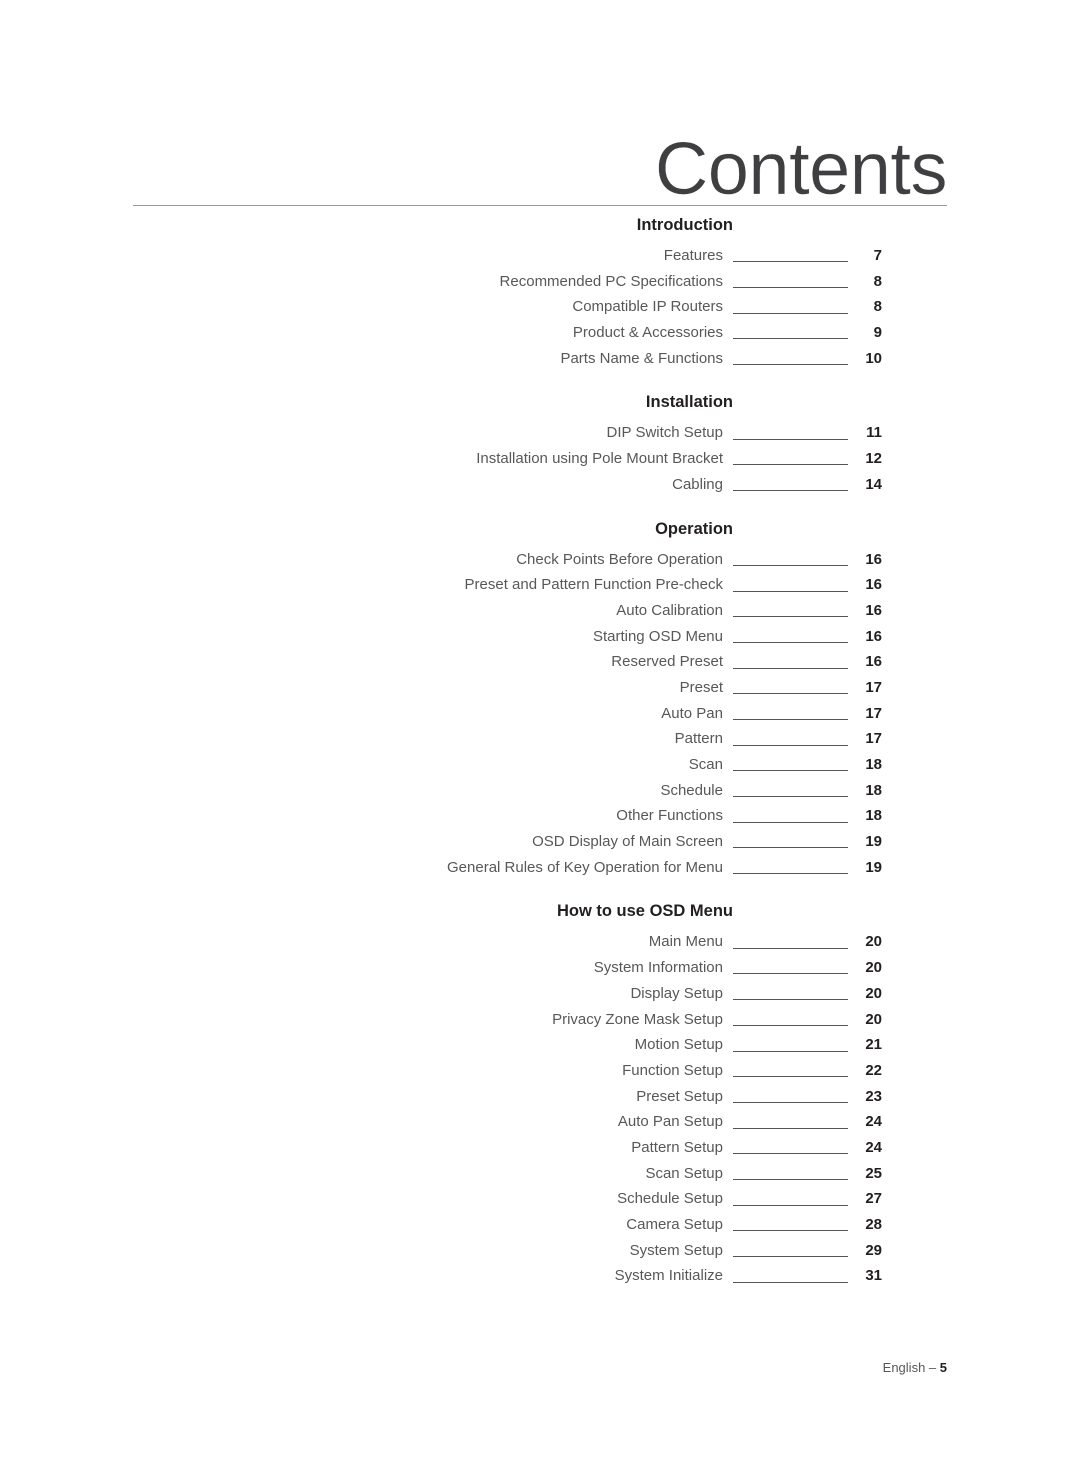 Image resolution: width=1080 pixels, height=1479 pixels. I want to click on toc-entry: Pattern Setup 24, so click(540, 1148).